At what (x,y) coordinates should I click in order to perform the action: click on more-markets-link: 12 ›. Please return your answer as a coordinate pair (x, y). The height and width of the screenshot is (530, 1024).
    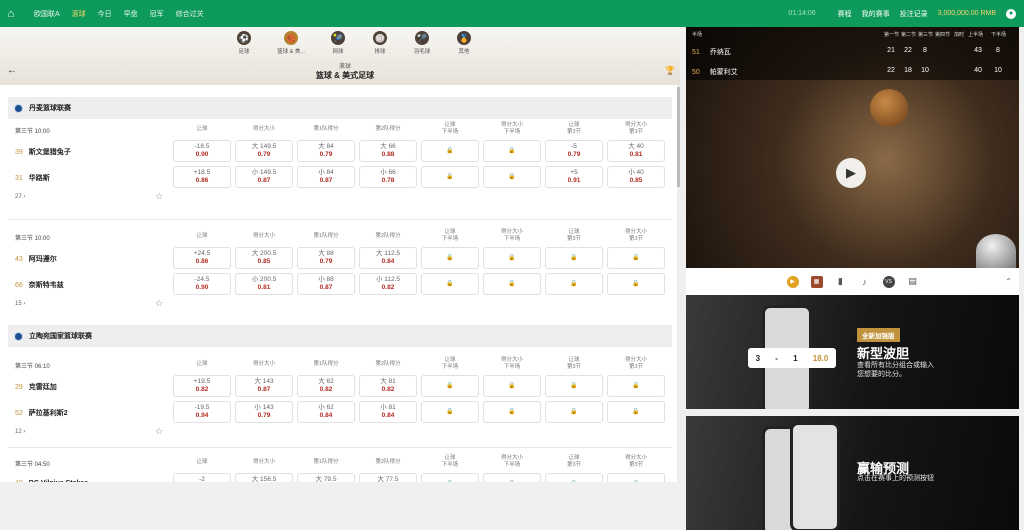
    Looking at the image, I should click on (20, 432).